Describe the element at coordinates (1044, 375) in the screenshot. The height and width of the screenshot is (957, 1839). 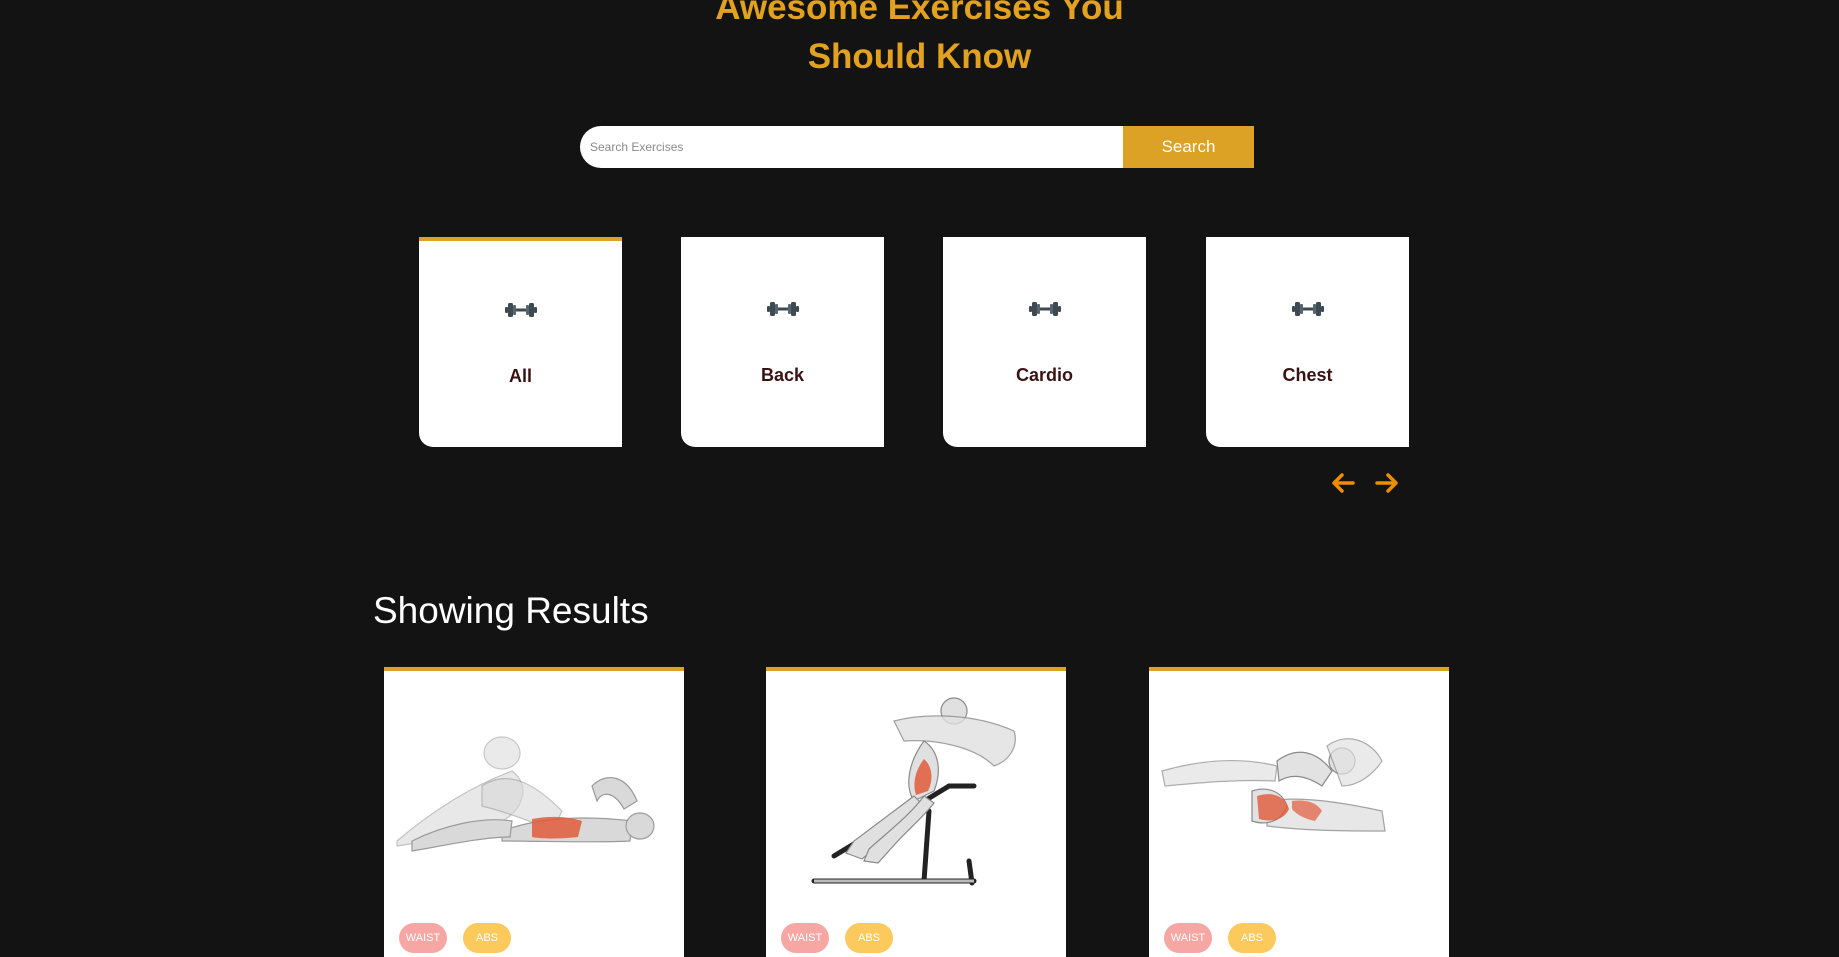
I see `category-label: Cardio` at that location.